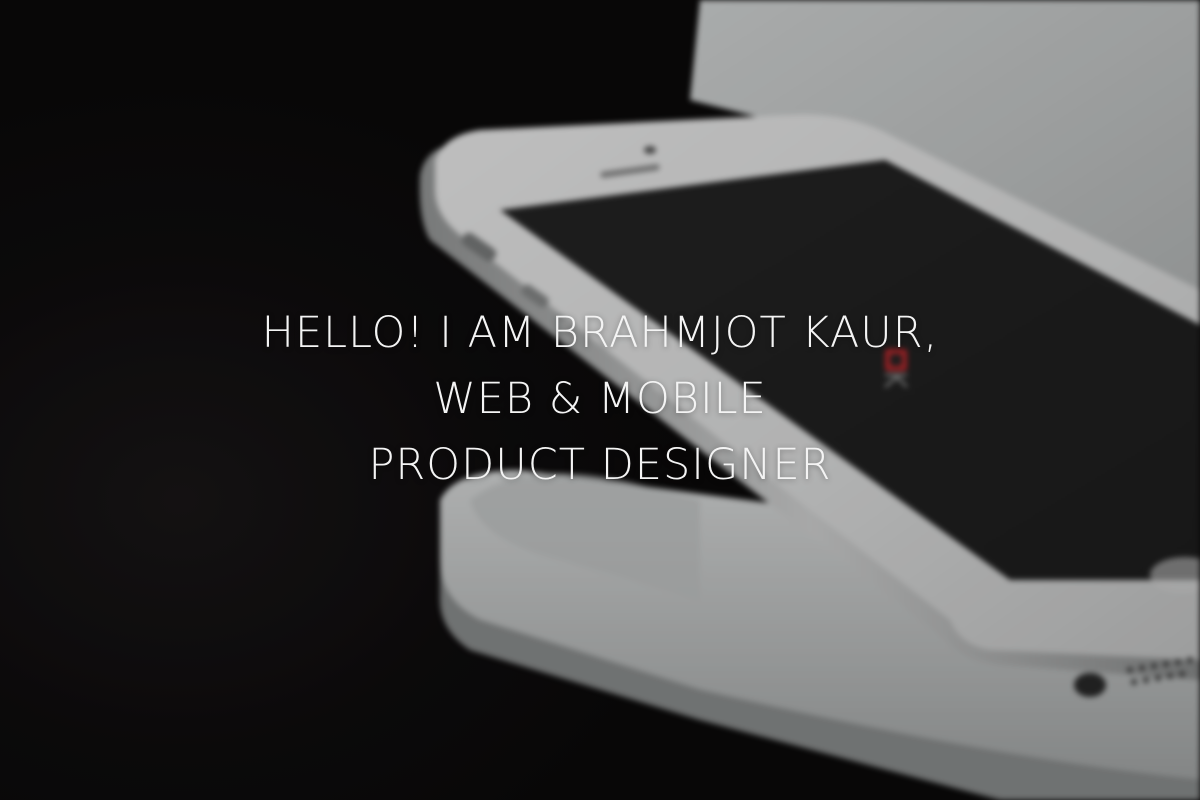  Describe the element at coordinates (600, 465) in the screenshot. I see `hero-line-title: PRODUCT DESIGNER` at that location.